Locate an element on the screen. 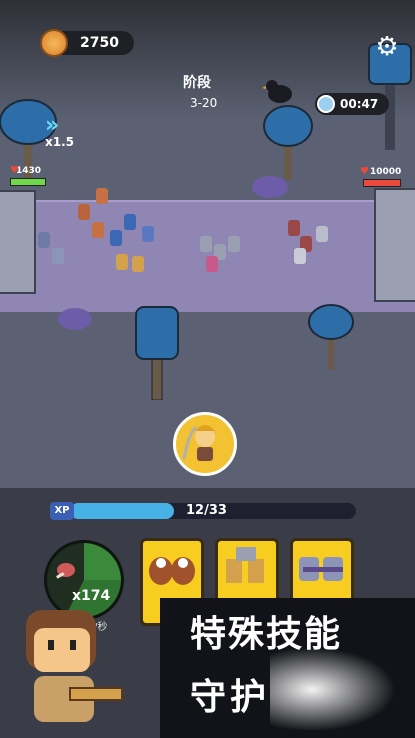 Image resolution: width=415 pixels, height=738 pixels. clock-icon is located at coordinates (326, 104).